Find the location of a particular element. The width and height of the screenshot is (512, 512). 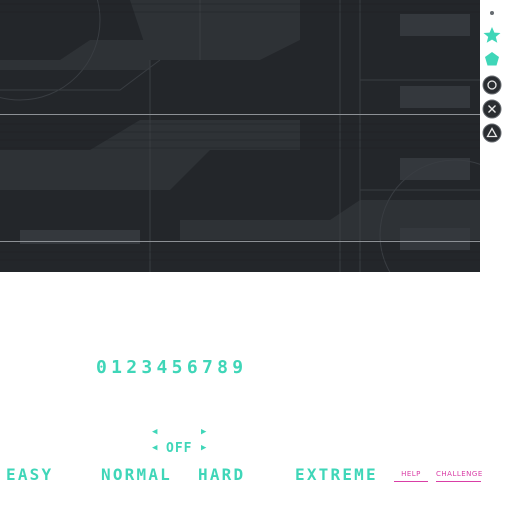

arrow-left-icon: ◀ is located at coordinates (154, 432).